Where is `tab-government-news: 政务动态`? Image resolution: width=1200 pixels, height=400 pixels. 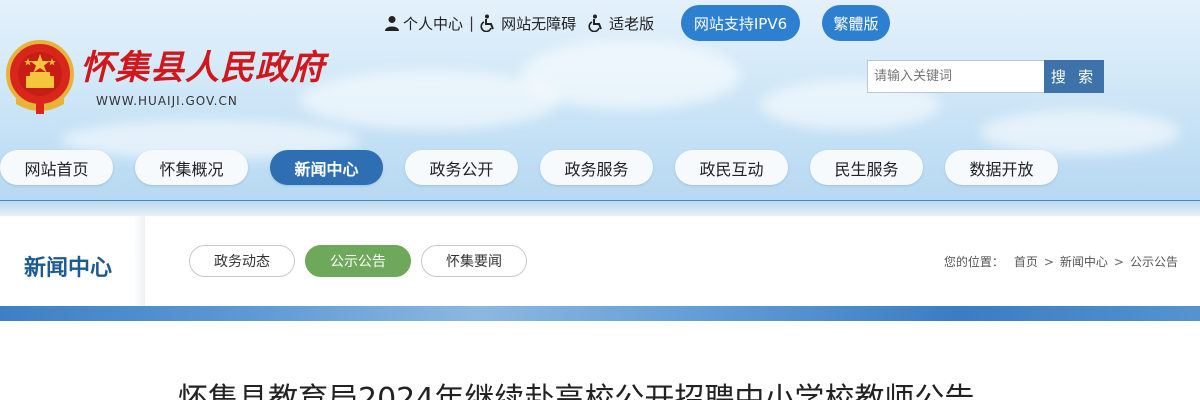 tab-government-news: 政务动态 is located at coordinates (242, 261).